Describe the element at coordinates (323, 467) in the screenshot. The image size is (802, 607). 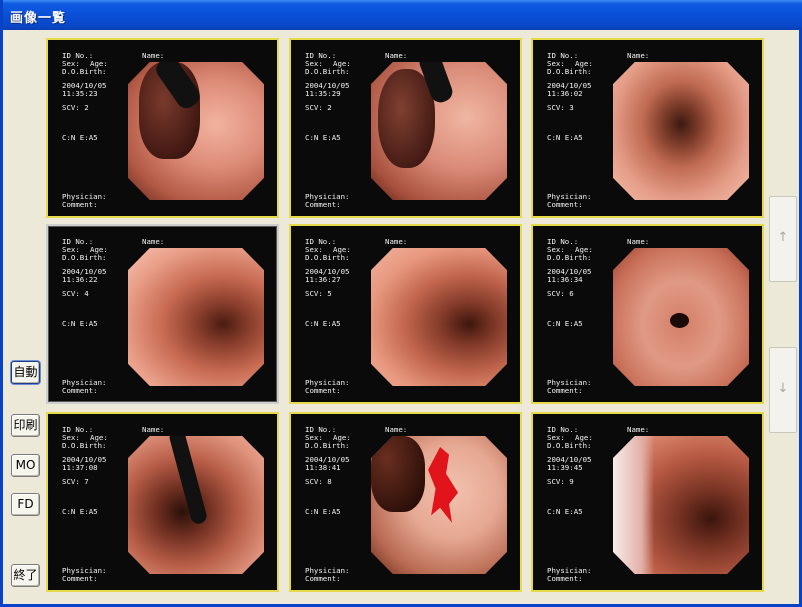
I see `capture-time: 11:38:41` at that location.